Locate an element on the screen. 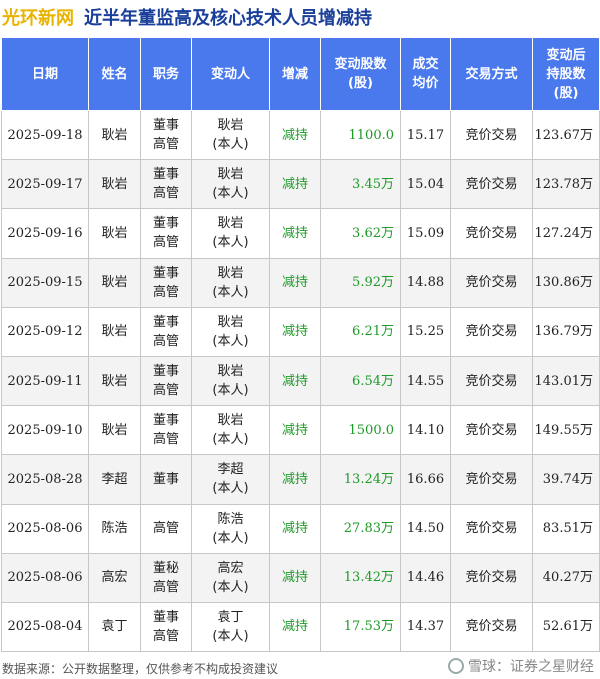 Image resolution: width=600 pixels, height=679 pixels. table-cell: 高管 is located at coordinates (166, 528).